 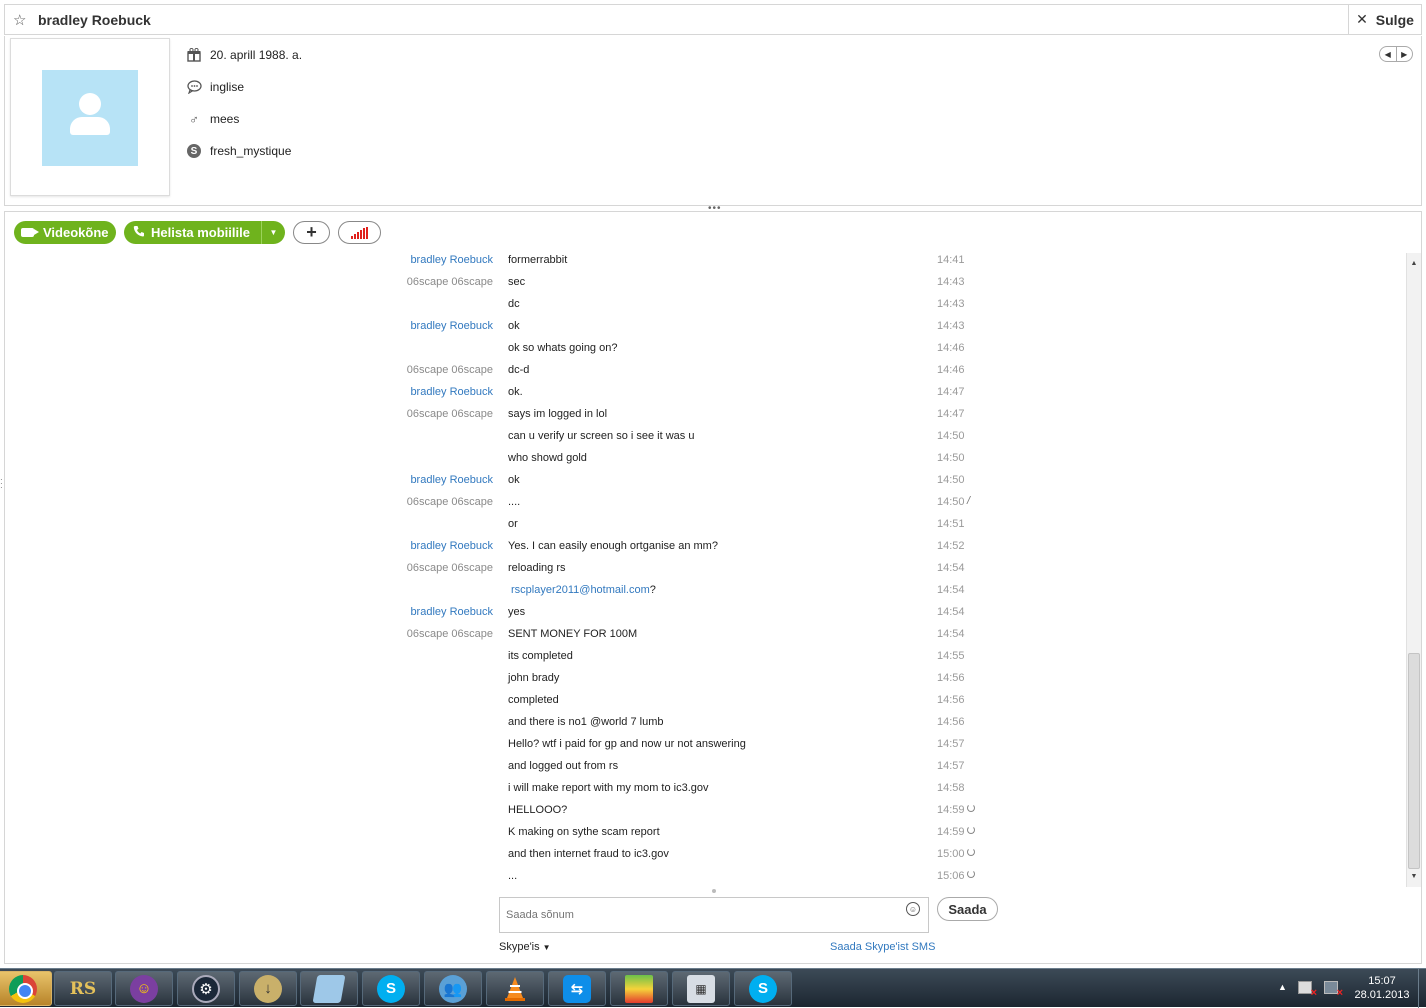 What do you see at coordinates (359, 232) in the screenshot?
I see `call-quality-button` at bounding box center [359, 232].